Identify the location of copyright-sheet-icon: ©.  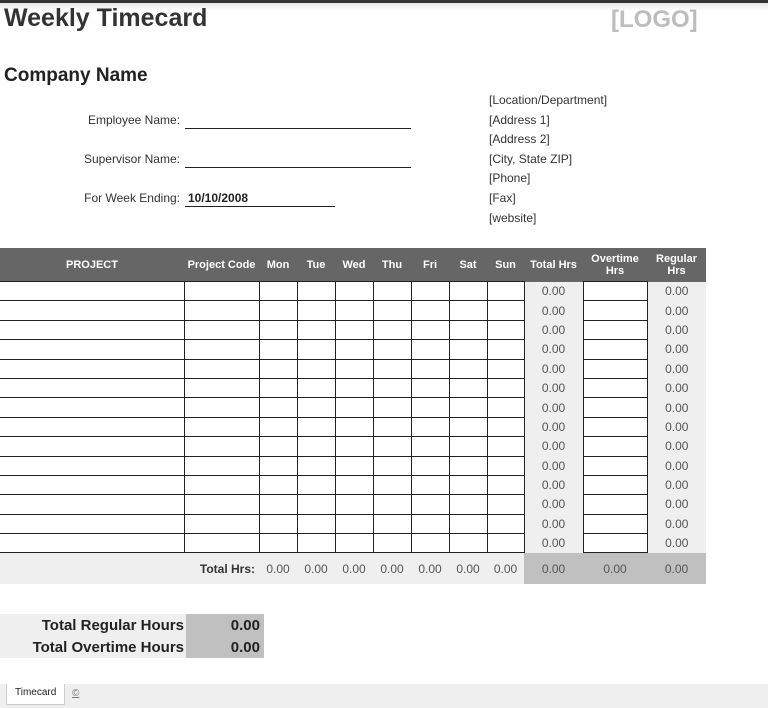
(75, 693).